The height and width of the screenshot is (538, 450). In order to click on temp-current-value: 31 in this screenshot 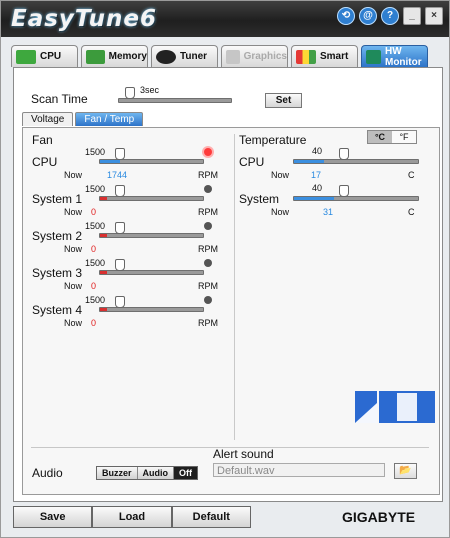, I will do `click(328, 212)`.